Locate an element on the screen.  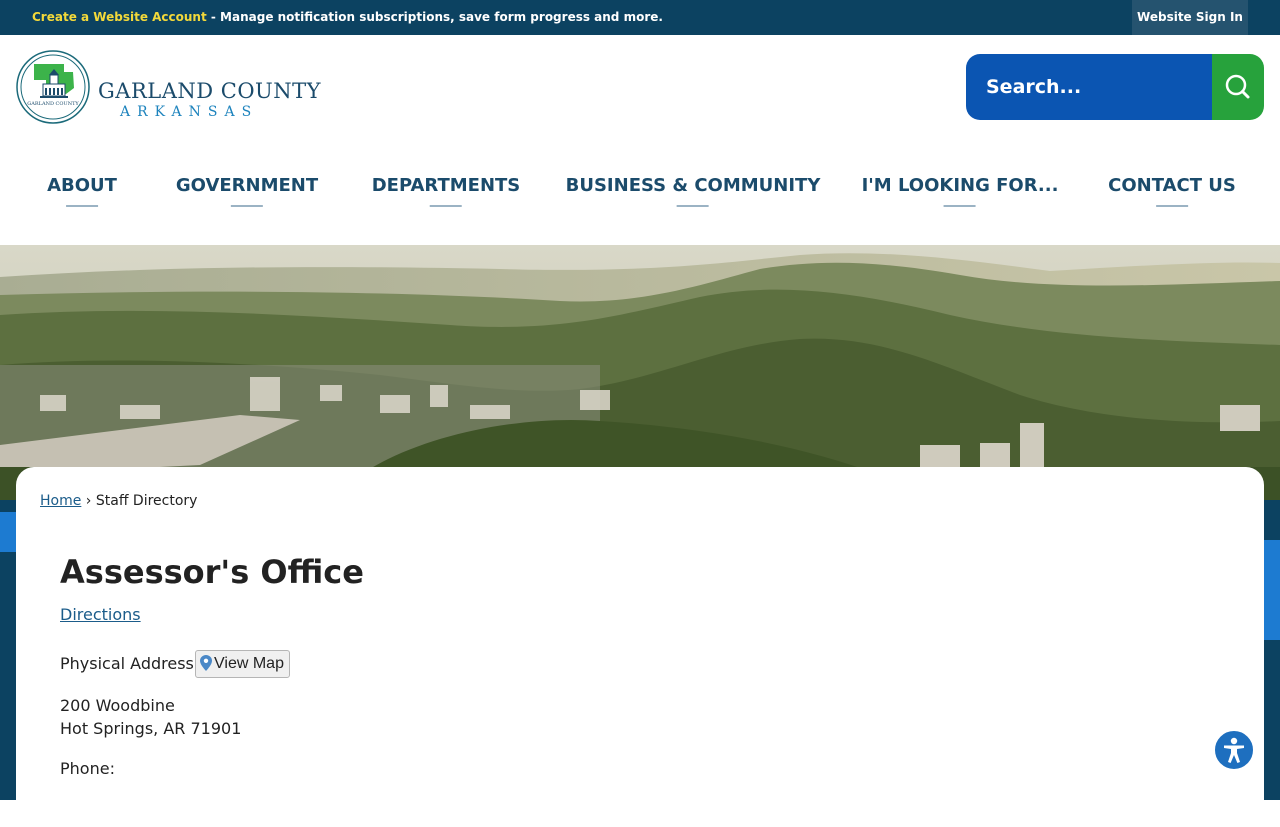
nav-contact-us: CONTACT US is located at coordinates (1172, 195).